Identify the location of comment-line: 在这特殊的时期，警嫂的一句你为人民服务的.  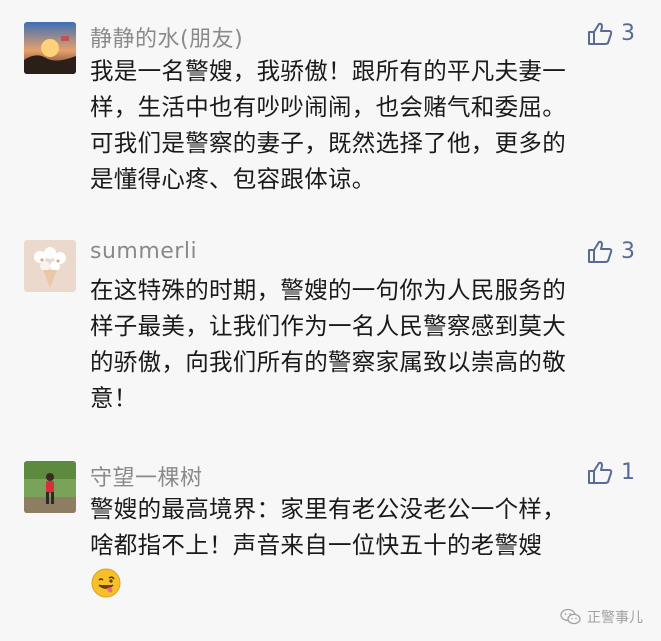
(328, 290).